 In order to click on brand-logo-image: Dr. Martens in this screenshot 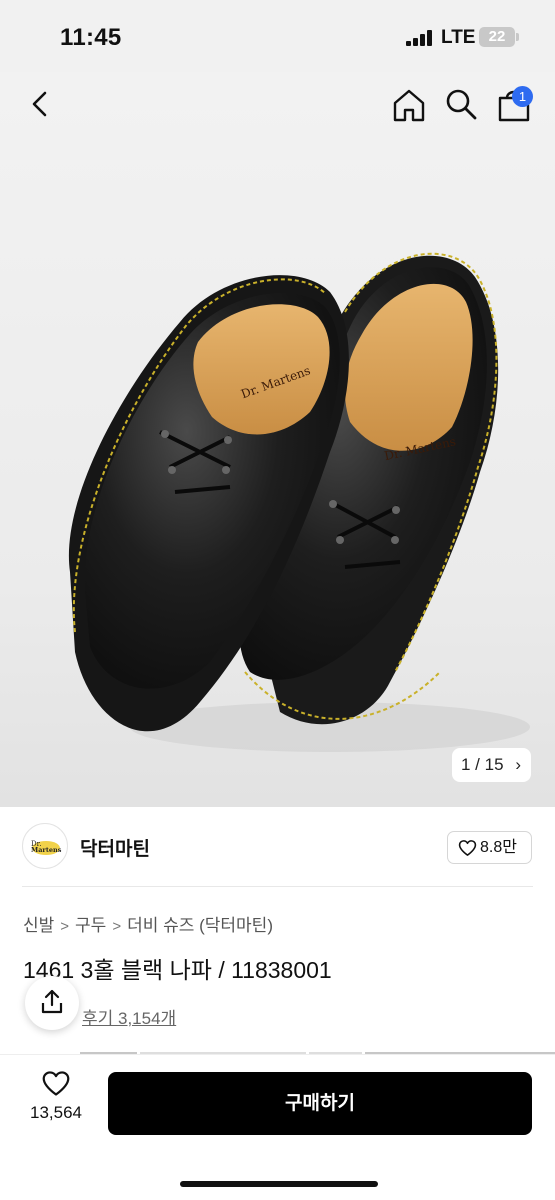, I will do `click(46, 847)`.